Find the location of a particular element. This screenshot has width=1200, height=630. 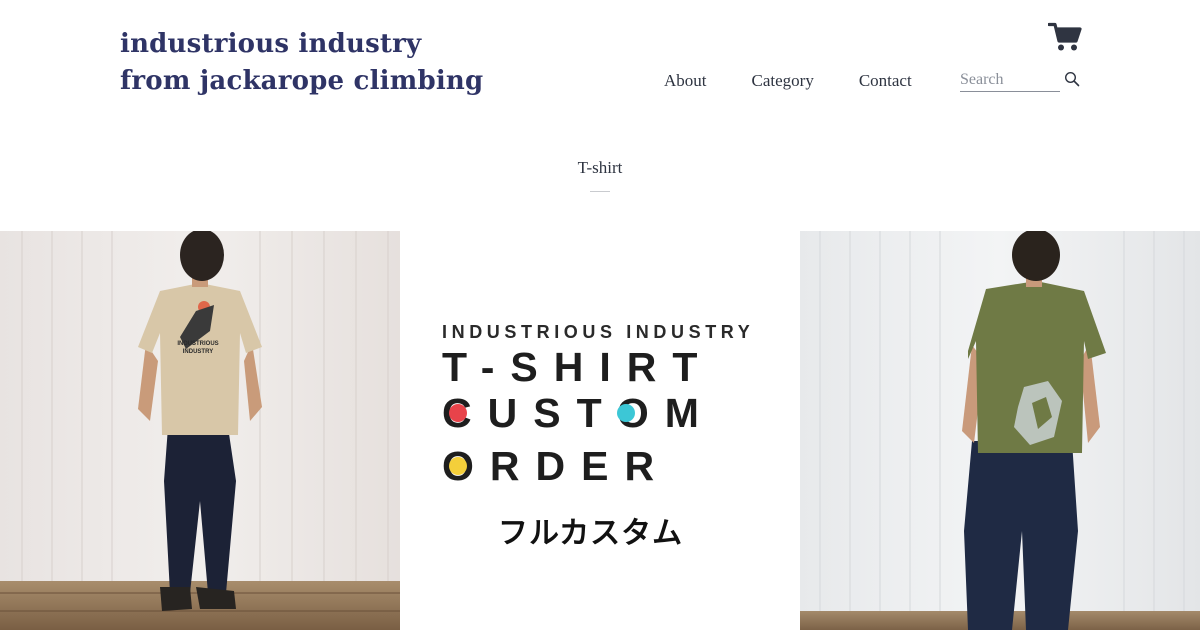

main-nav: About Category Contact is located at coordinates (810, 81).